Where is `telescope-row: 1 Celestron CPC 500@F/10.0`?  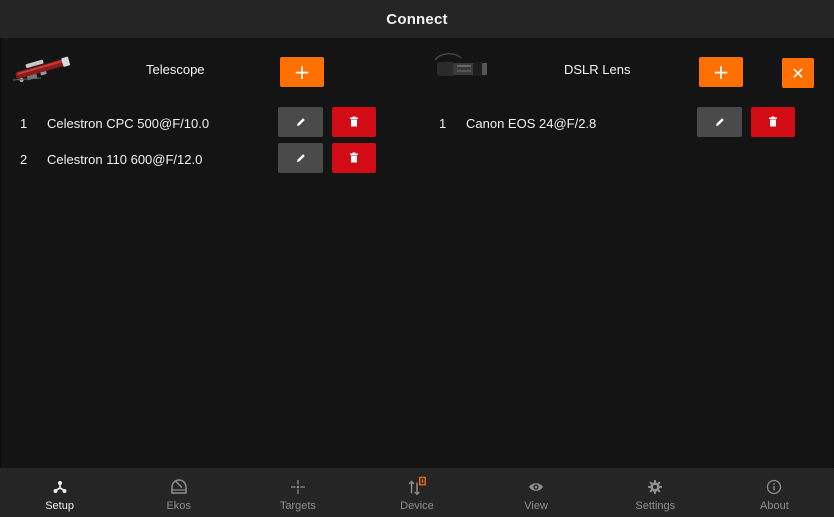 telescope-row: 1 Celestron CPC 500@F/10.0 is located at coordinates (210, 125).